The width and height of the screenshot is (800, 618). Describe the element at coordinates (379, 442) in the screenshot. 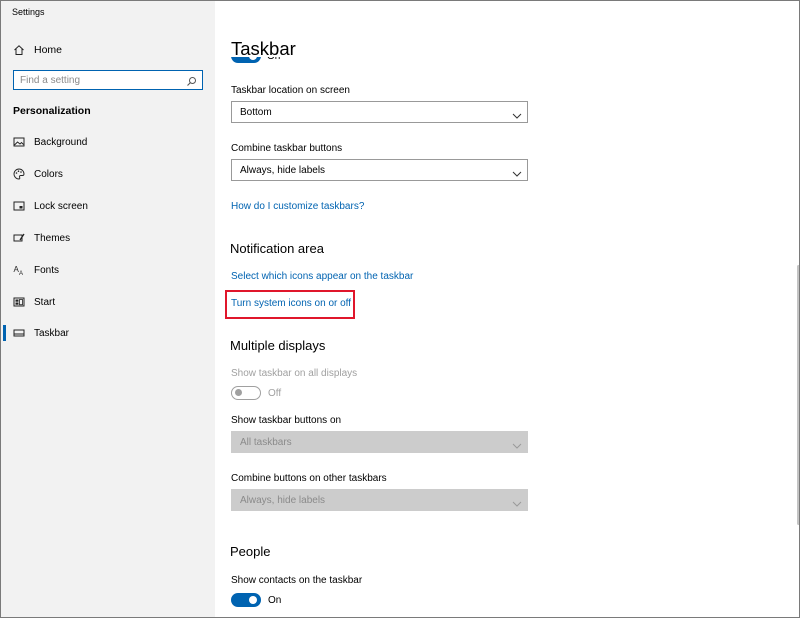

I see `buttons-on-dropdown: All taskbars` at that location.